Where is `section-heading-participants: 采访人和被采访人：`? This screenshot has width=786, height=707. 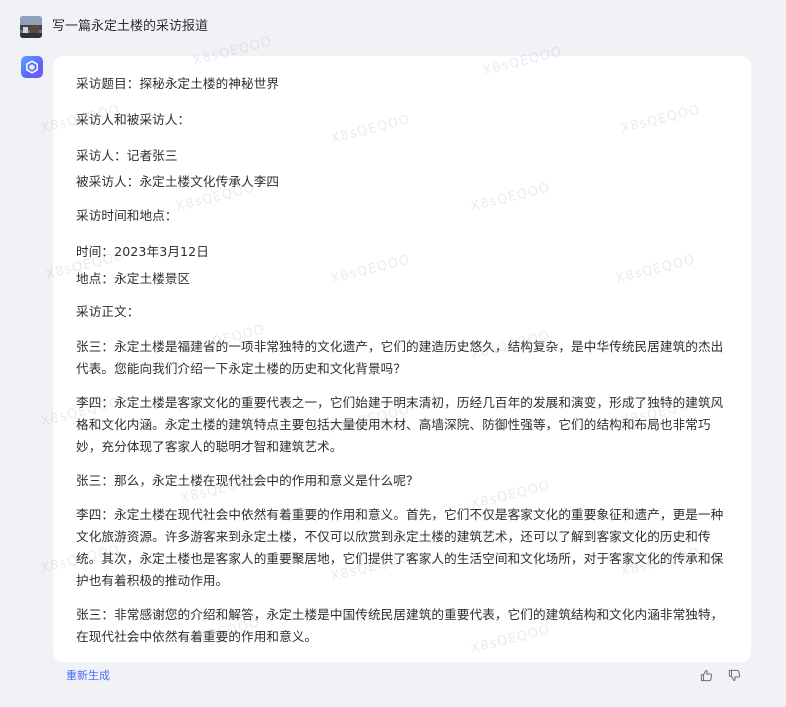
section-heading-participants: 采访人和被采访人： is located at coordinates (133, 119).